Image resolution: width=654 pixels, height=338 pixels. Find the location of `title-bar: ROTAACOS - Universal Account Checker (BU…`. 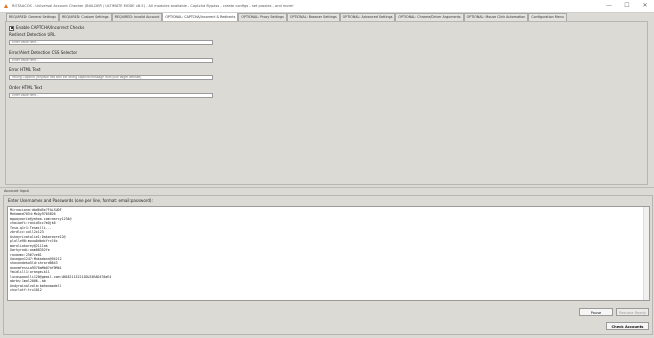

title-bar: ROTAACOS - Universal Account Checker (BU… is located at coordinates (327, 6).